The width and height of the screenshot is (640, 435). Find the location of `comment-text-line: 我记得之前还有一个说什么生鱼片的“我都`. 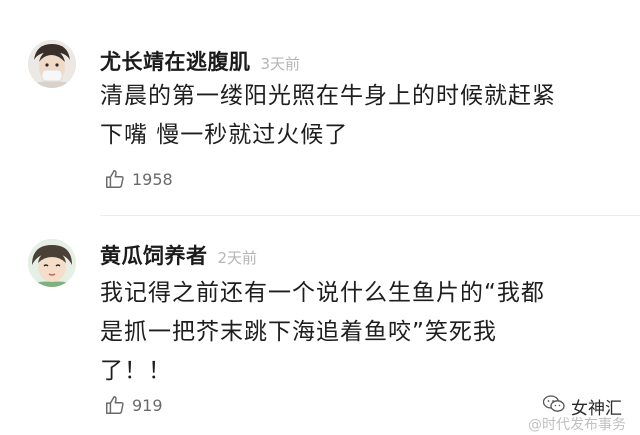

comment-text-line: 我记得之前还有一个说什么生鱼片的“我都 is located at coordinates (322, 293).